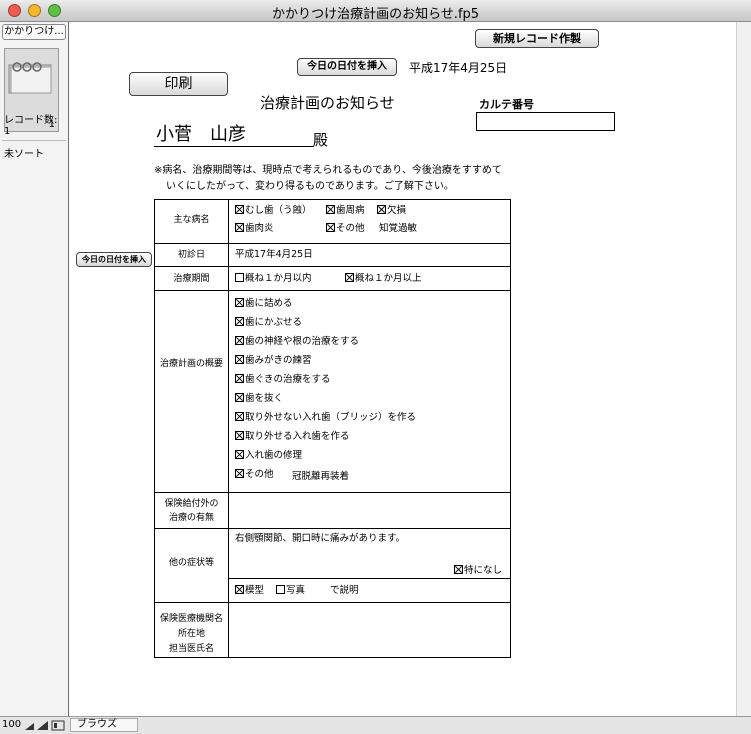 This screenshot has height=734, width=751. Describe the element at coordinates (458, 68) in the screenshot. I see `current-date: 平成17年4月25日` at that location.